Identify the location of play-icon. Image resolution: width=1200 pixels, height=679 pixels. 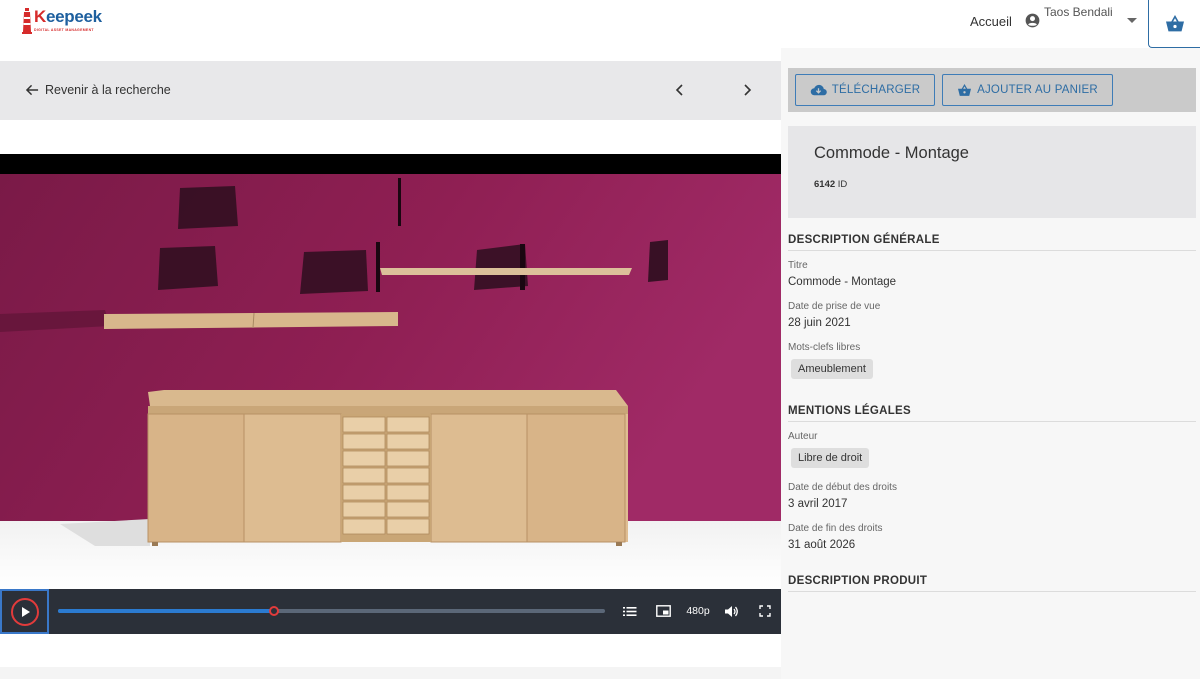
(25, 611).